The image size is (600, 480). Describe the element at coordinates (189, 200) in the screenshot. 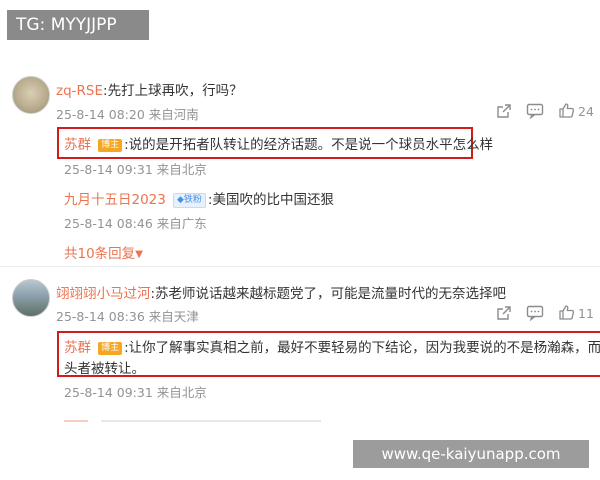

I see `fan-badge: ◆铁粉` at that location.